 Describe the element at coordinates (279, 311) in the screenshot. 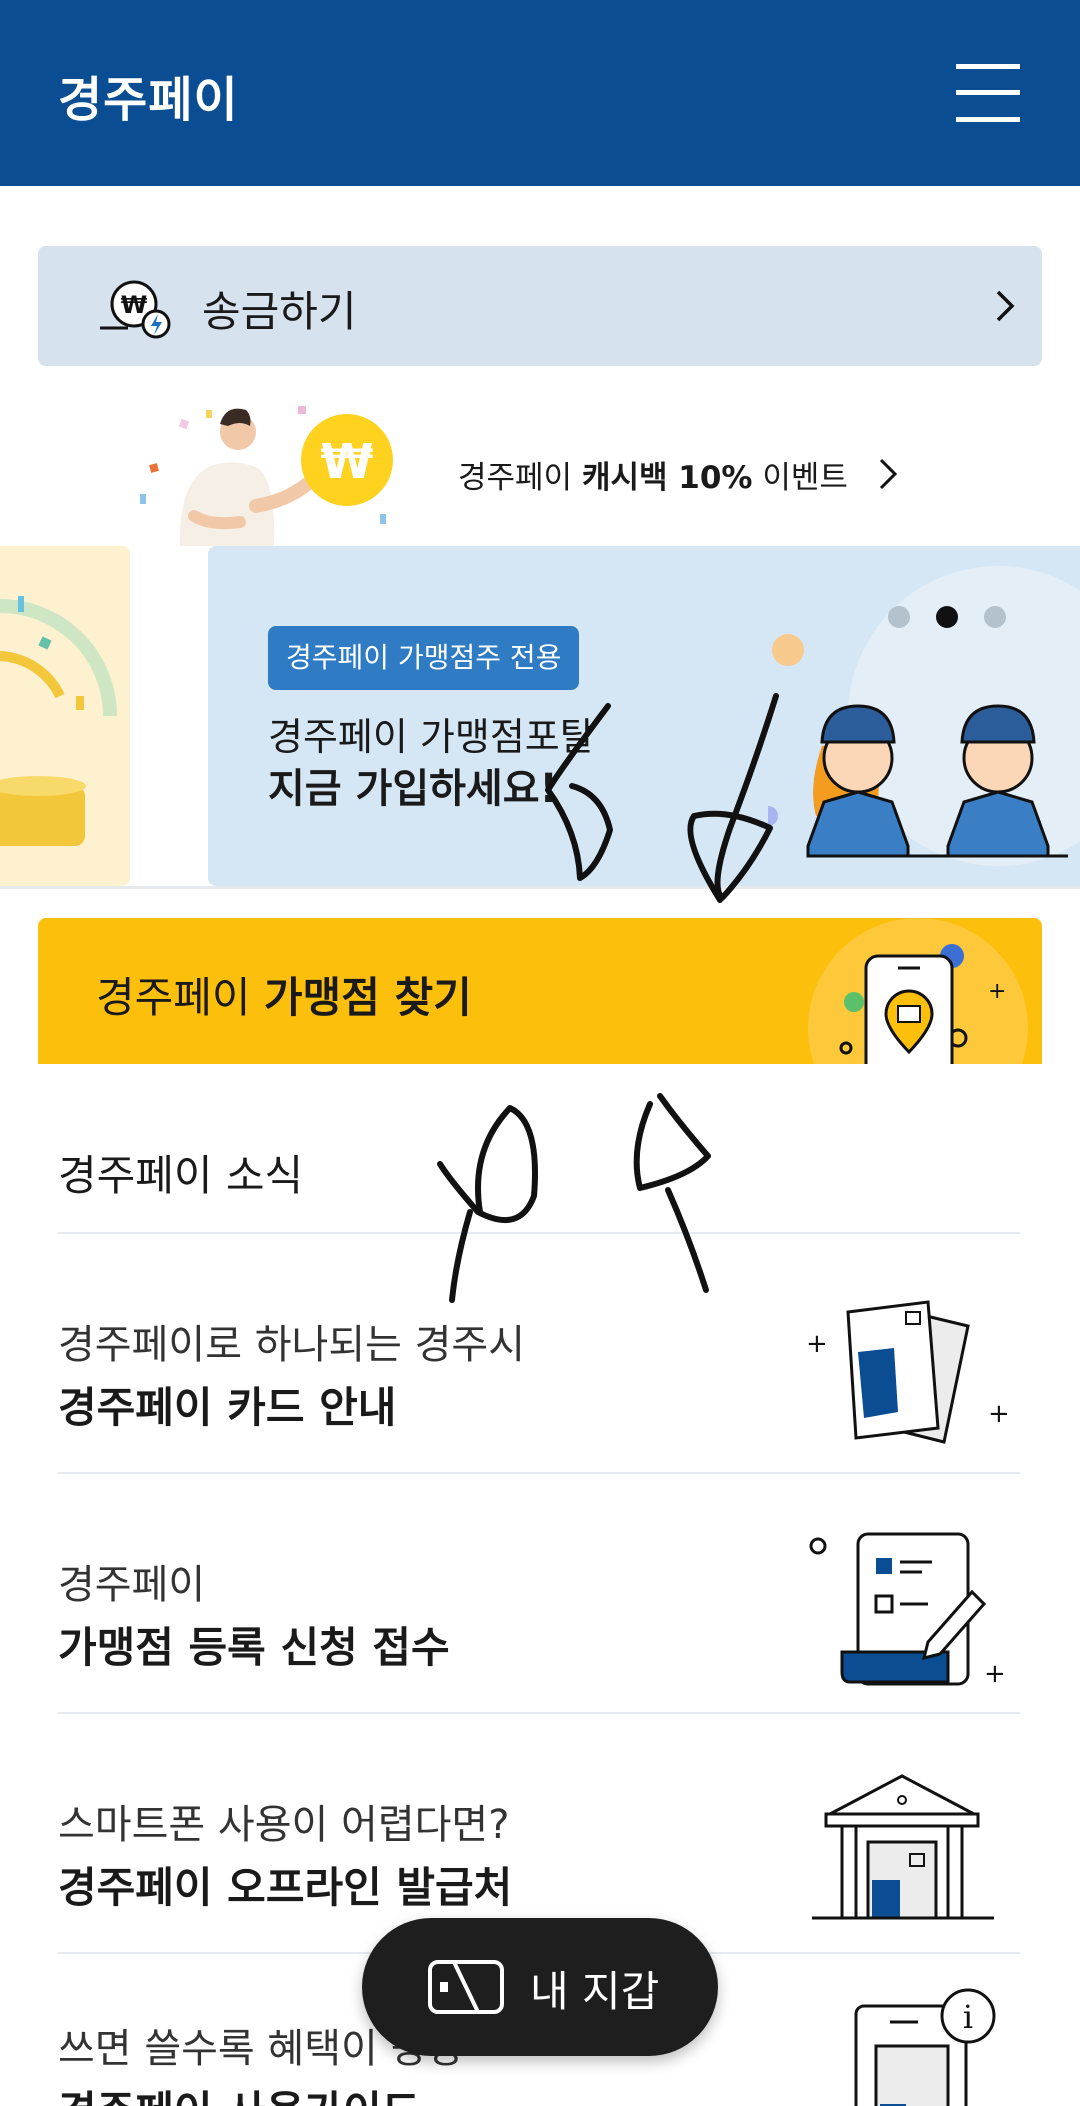

I see `remit-label: 송금하기` at that location.